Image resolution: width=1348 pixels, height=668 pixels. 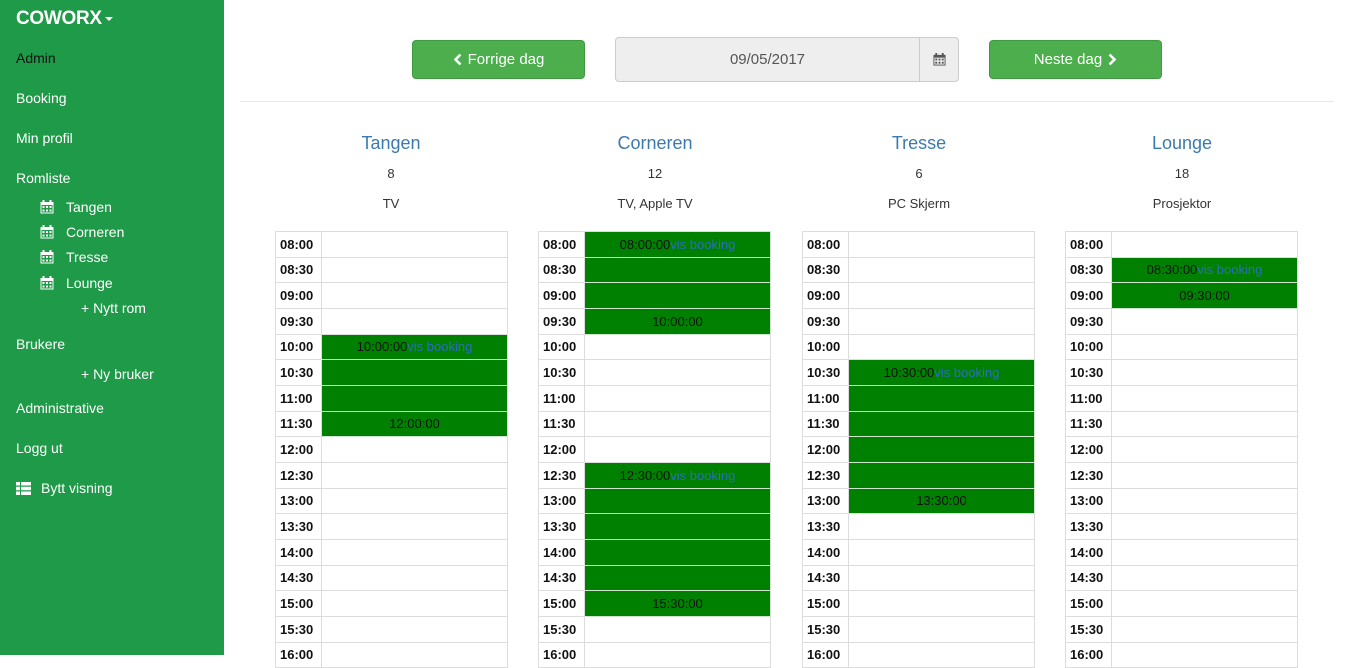 What do you see at coordinates (391, 143) in the screenshot?
I see `room-name: Tangen` at bounding box center [391, 143].